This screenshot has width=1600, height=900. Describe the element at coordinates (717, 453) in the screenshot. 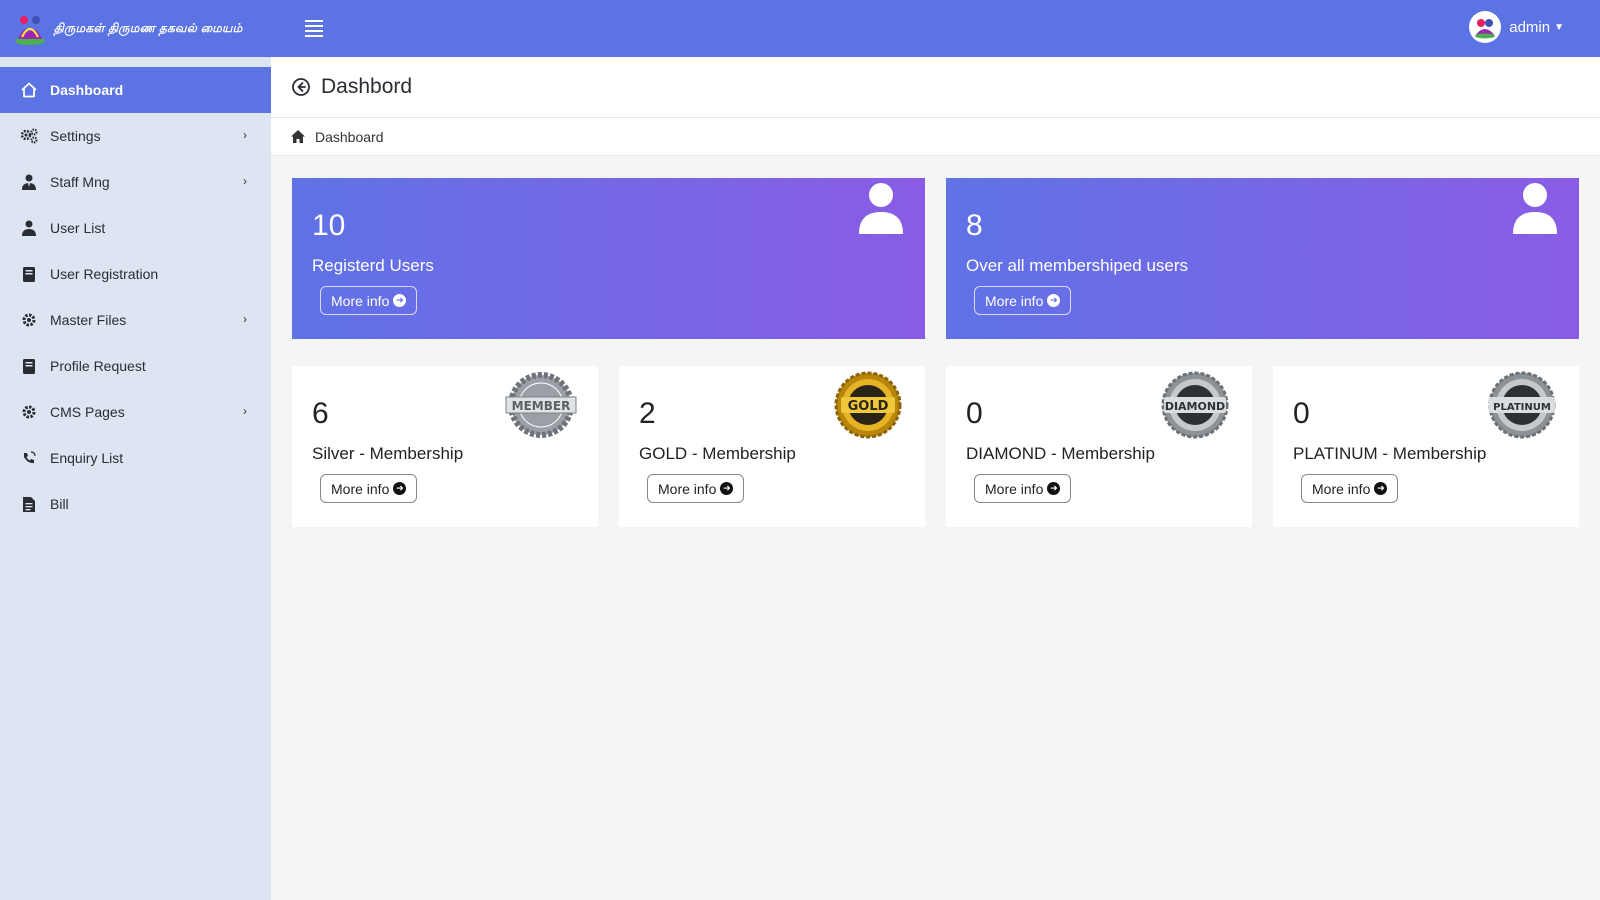

I see `membership-label: GOLD - Membership` at that location.